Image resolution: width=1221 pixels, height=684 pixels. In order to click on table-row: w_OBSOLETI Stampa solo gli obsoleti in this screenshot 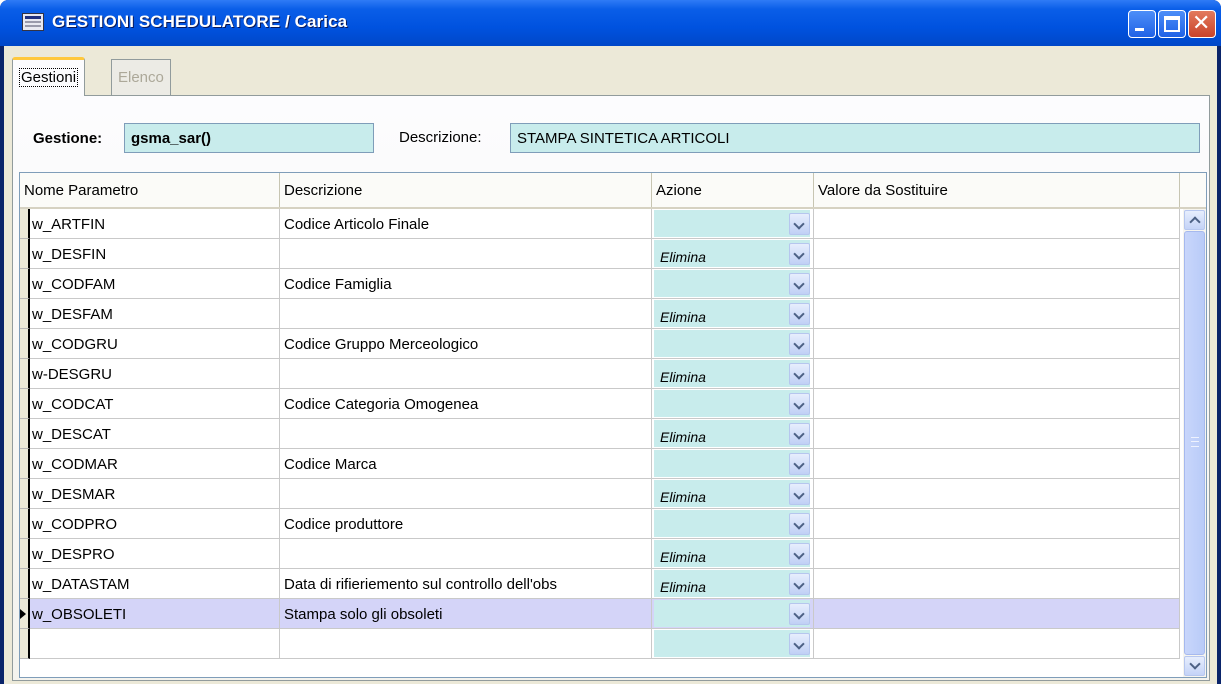, I will do `click(600, 614)`.